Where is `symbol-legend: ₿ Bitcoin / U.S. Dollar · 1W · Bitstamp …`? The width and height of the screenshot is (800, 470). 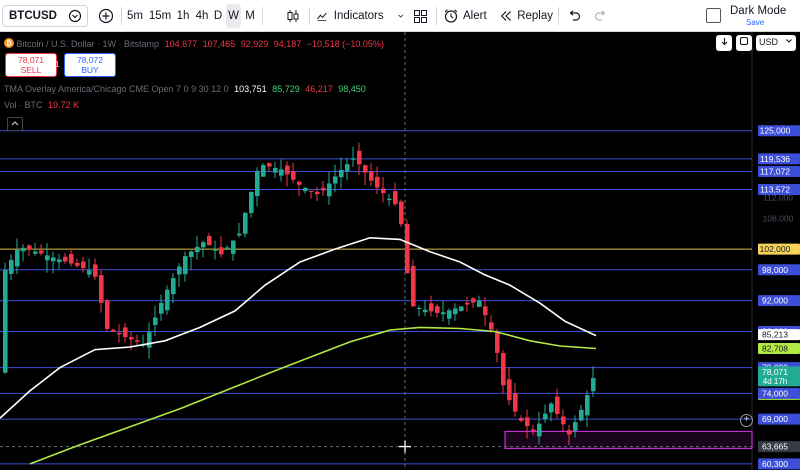 symbol-legend: ₿ Bitcoin / U.S. Dollar · 1W · Bitstamp … is located at coordinates (195, 43).